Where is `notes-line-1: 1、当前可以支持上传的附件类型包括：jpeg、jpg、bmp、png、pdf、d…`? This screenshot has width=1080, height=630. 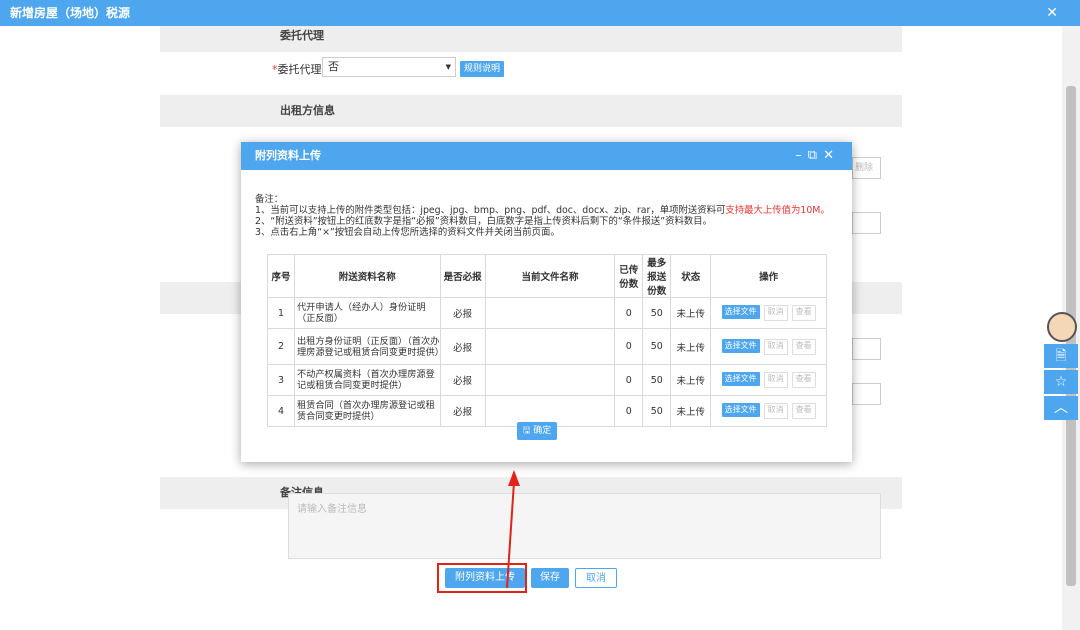
notes-line-1: 1、当前可以支持上传的附件类型包括：jpeg、jpg、bmp、png、pdf、d… is located at coordinates (550, 210).